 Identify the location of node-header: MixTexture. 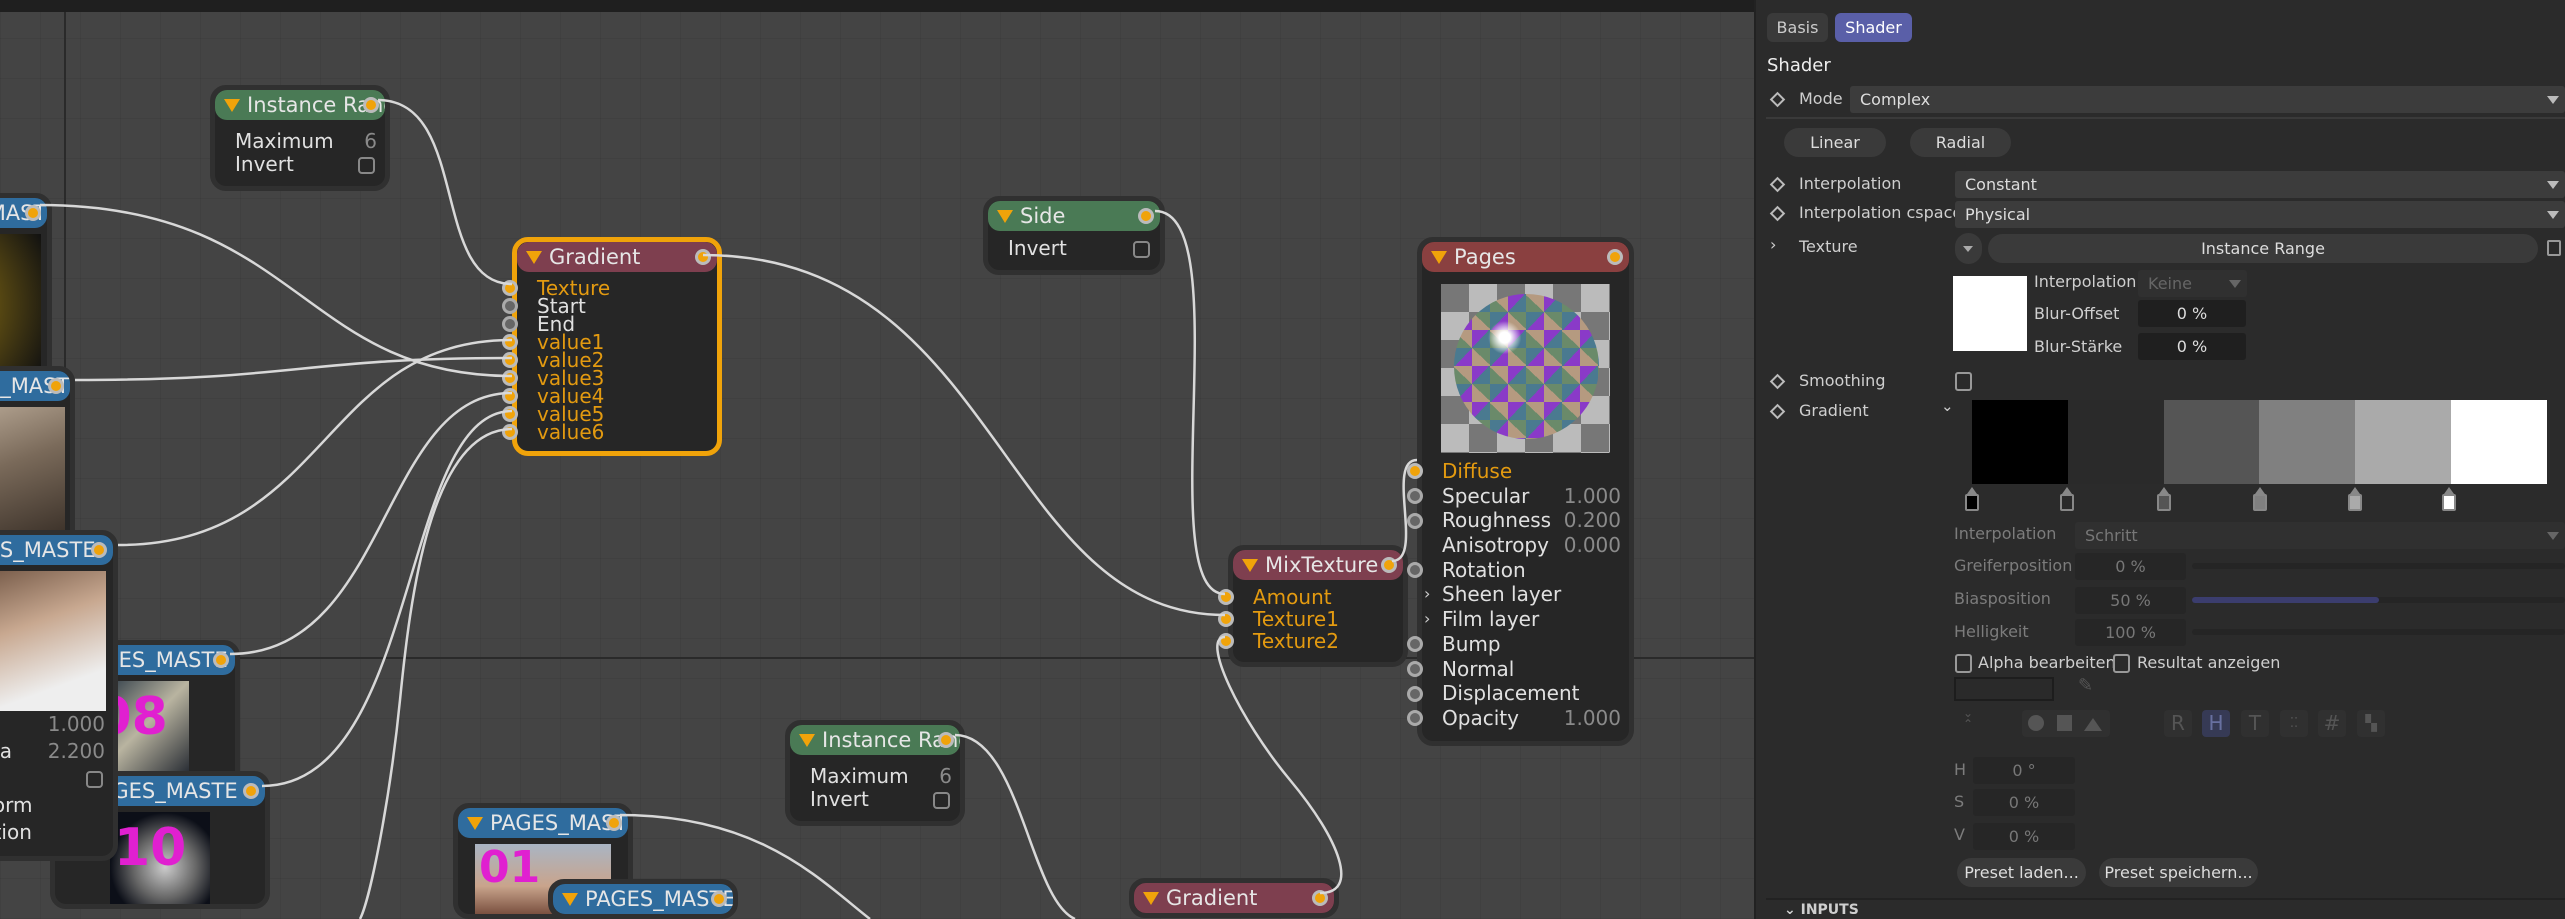
(1318, 565).